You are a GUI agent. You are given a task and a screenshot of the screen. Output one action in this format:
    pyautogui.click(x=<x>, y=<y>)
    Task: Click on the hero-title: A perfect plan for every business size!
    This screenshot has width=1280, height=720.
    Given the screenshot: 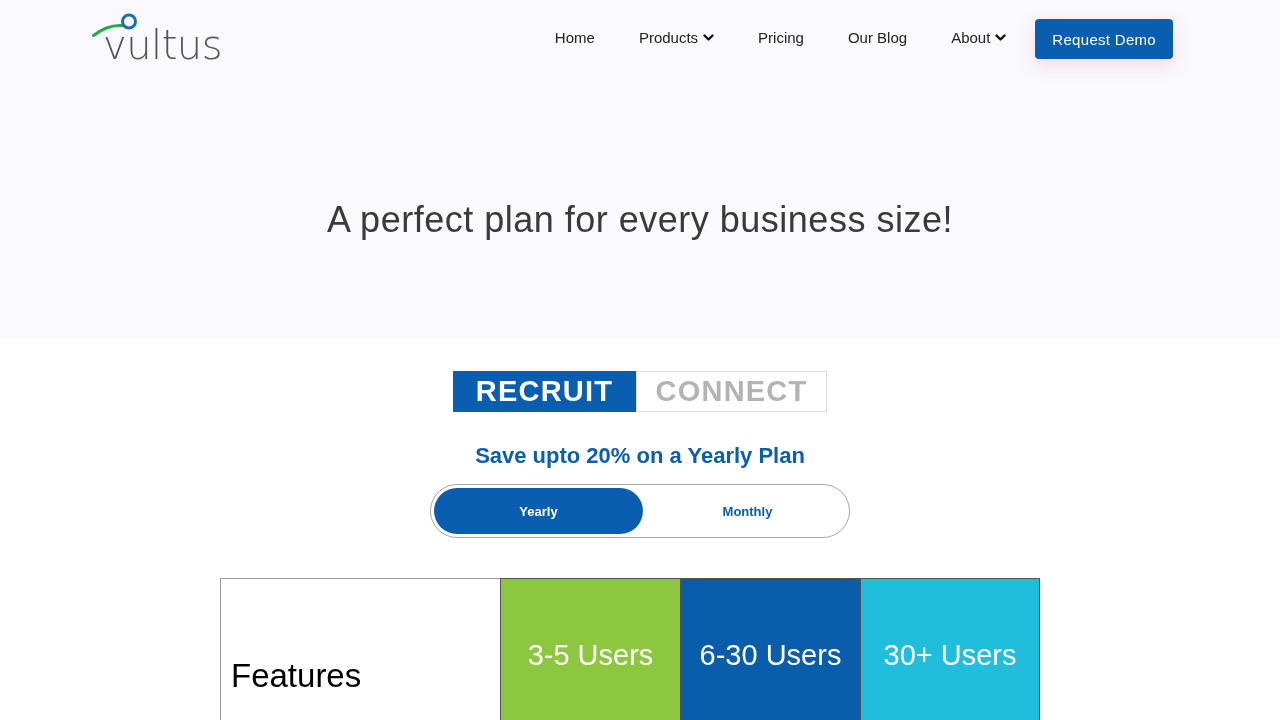 What is the action you would take?
    pyautogui.click(x=640, y=220)
    